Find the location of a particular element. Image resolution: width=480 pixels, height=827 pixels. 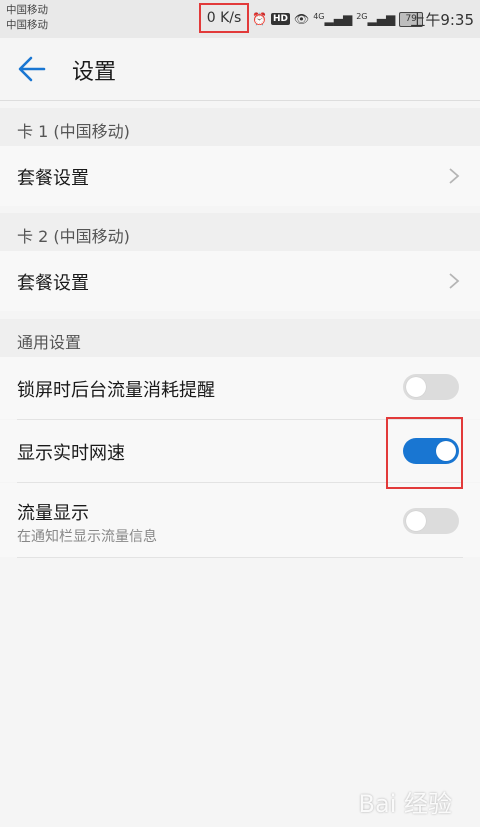

section-header-general: 通用设置 is located at coordinates (240, 338).